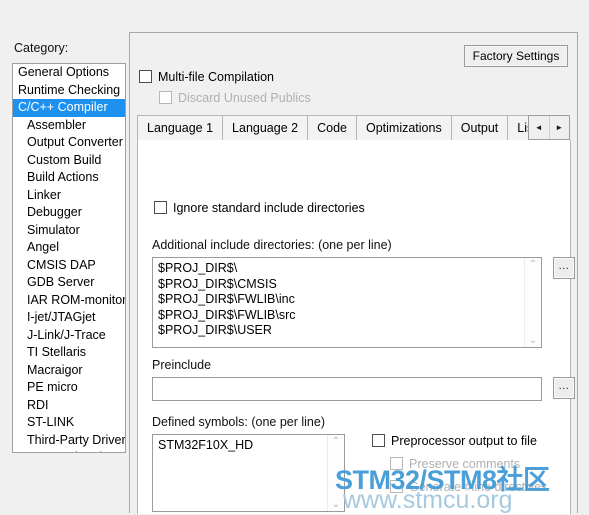 This screenshot has height=515, width=589. Describe the element at coordinates (216, 77) in the screenshot. I see `multi-file-compilation-label: Multi-file Compilation` at that location.